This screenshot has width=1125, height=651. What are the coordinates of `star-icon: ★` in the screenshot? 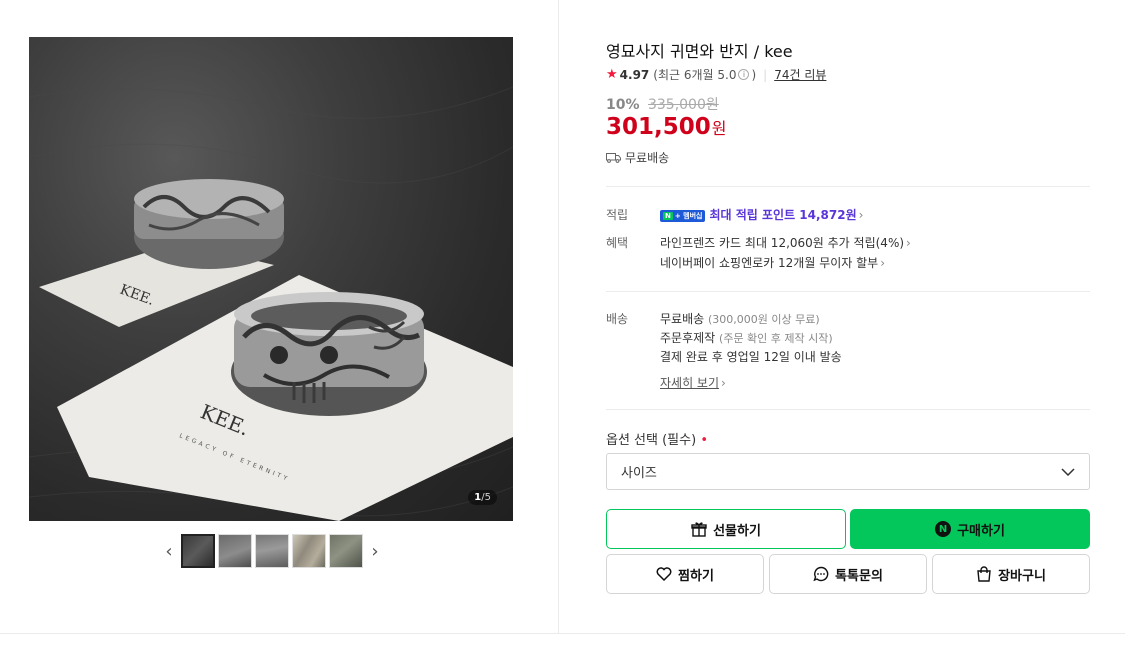 It's located at (612, 74).